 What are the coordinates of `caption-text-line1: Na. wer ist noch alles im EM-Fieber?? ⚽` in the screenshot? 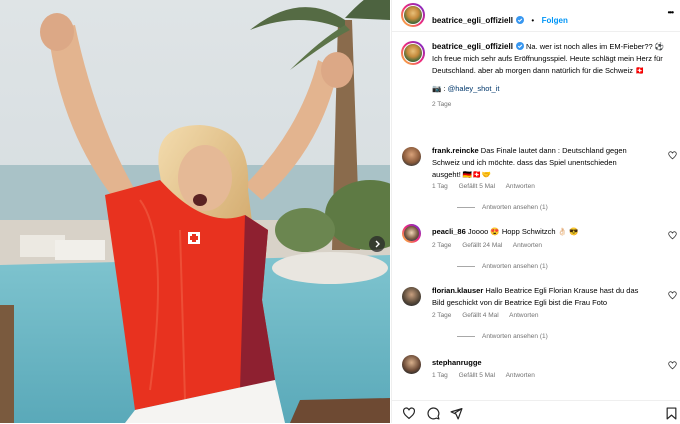 It's located at (595, 46).